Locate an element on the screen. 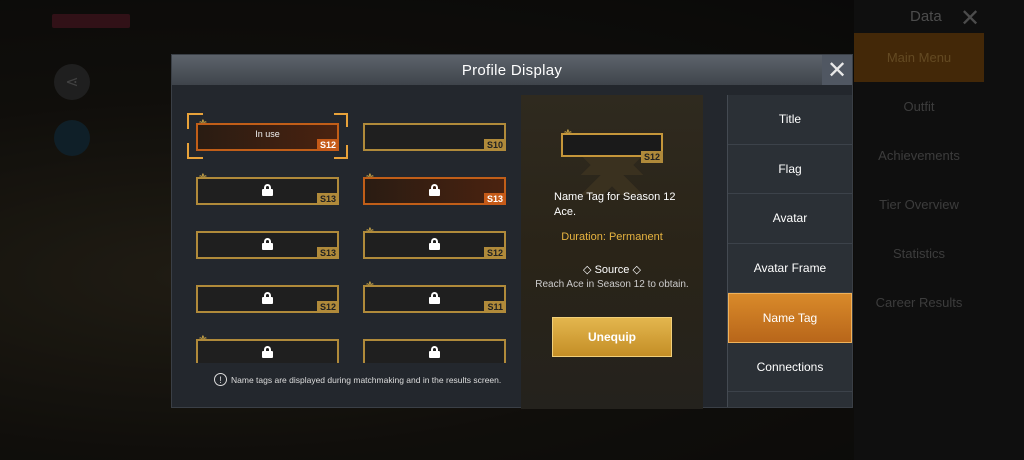 Image resolution: width=1024 pixels, height=460 pixels. source-heading: ◇ Source ◇ is located at coordinates (612, 270).